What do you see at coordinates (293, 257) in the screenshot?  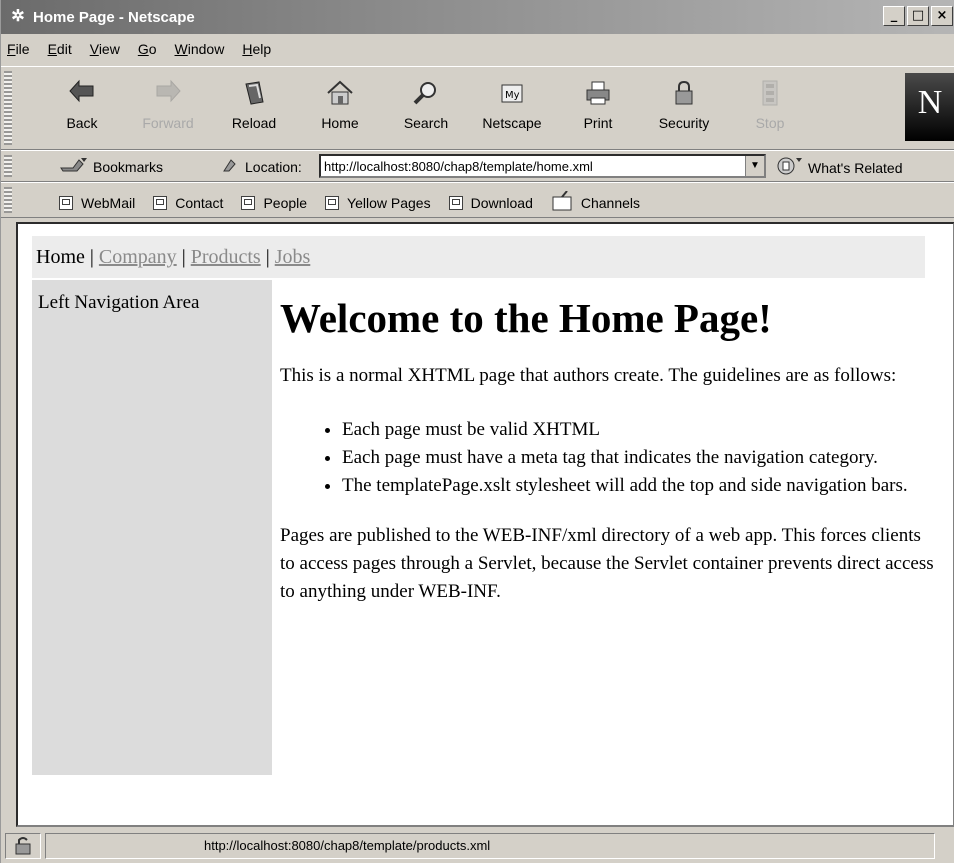 I see `nav-link-jobs: Jobs` at bounding box center [293, 257].